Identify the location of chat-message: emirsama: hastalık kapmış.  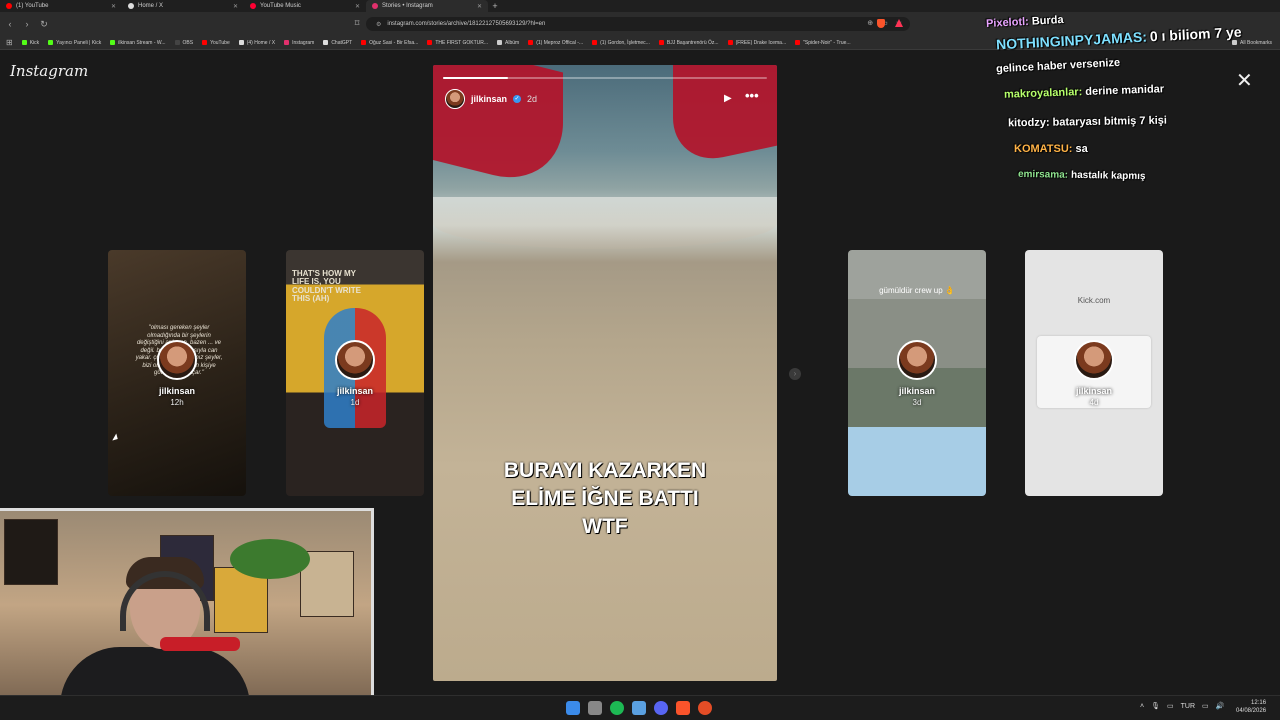
(1082, 175).